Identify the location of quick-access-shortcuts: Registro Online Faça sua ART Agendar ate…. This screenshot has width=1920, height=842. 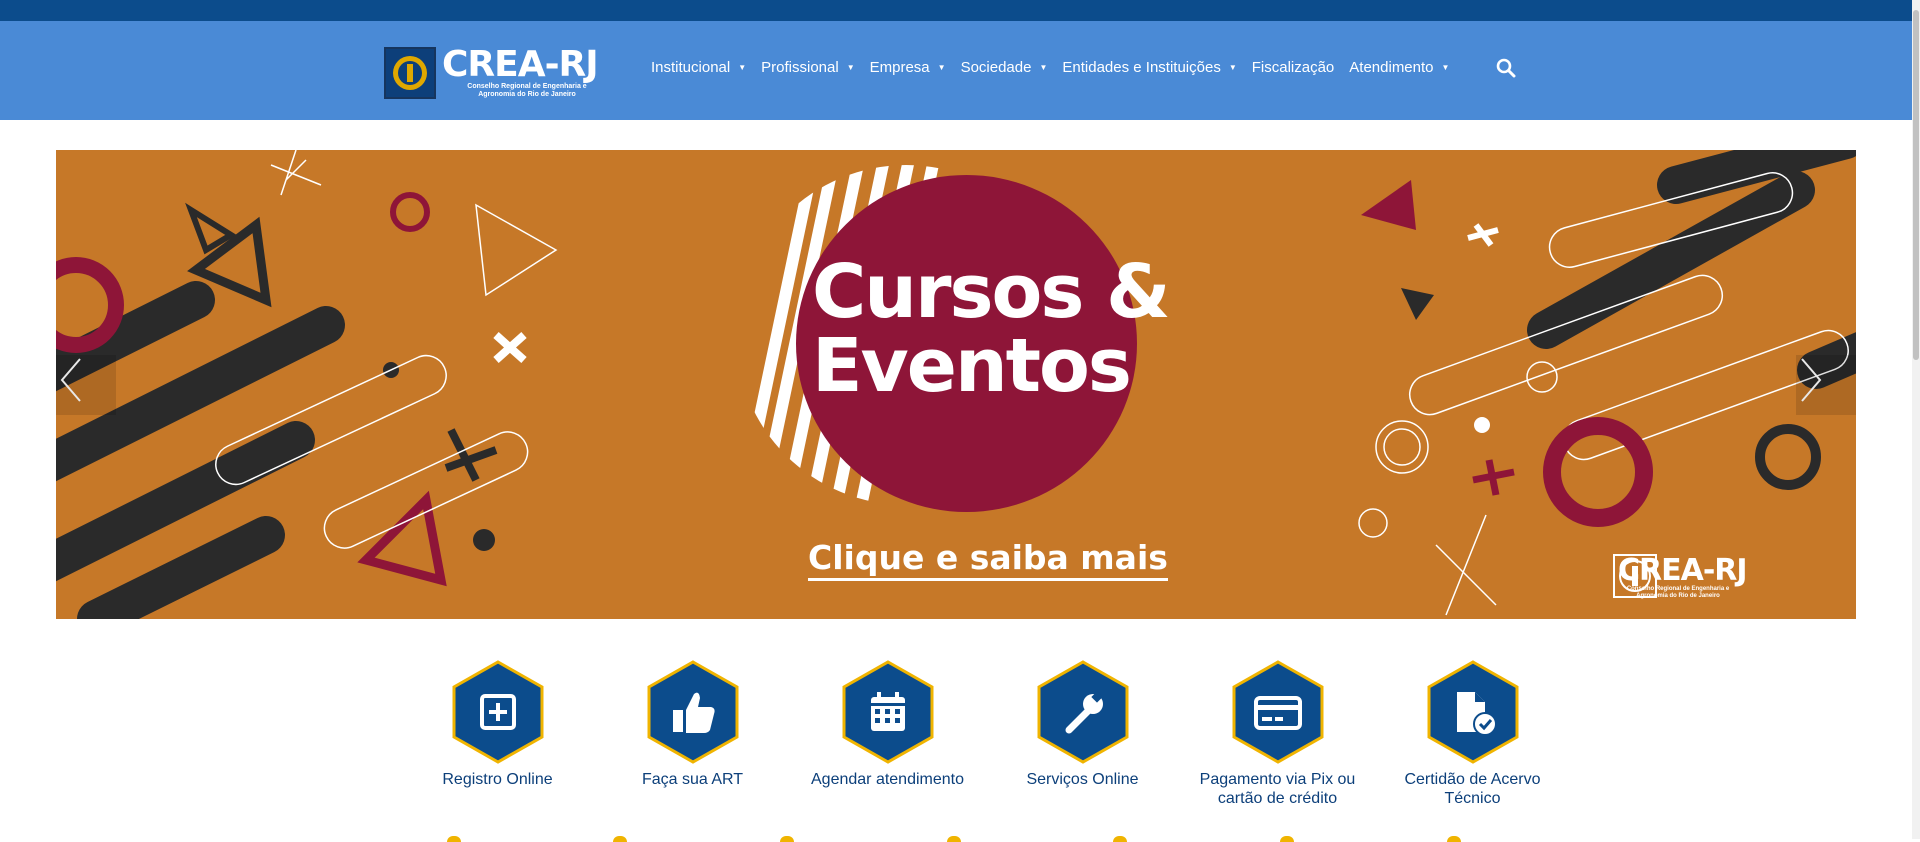
(980, 749).